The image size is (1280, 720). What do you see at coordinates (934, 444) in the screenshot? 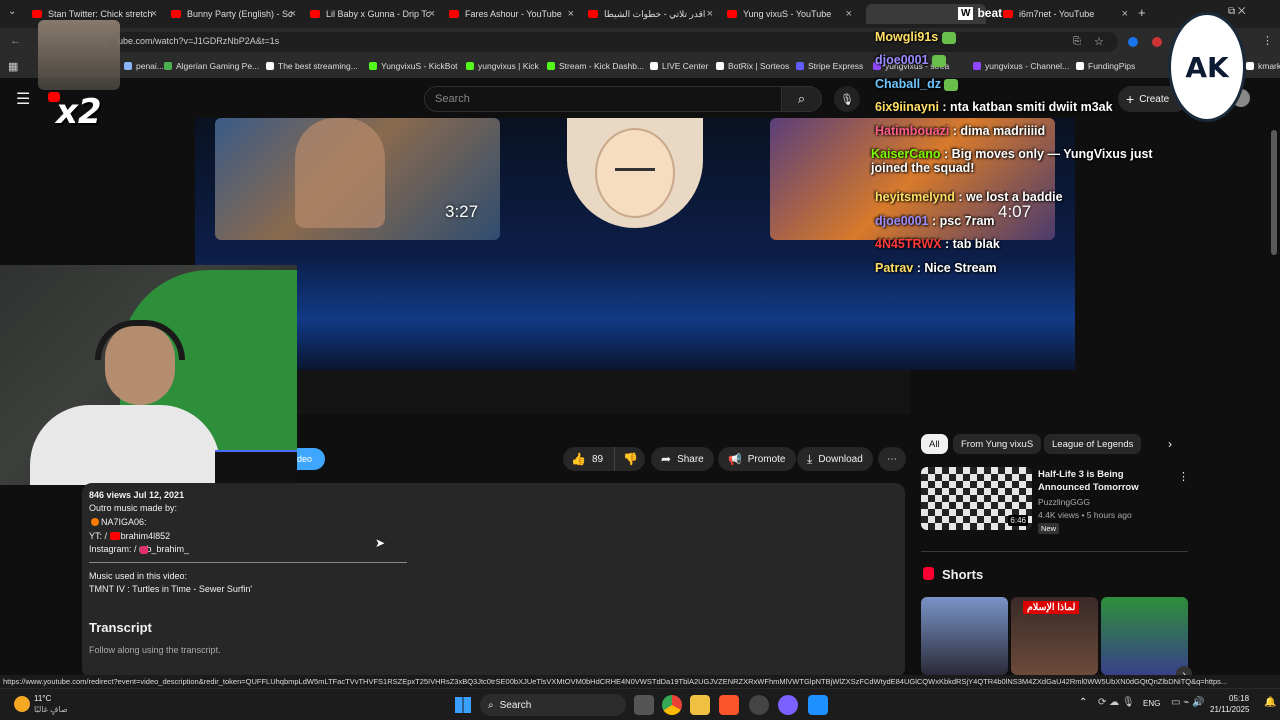
I see `chip-all: All` at bounding box center [934, 444].